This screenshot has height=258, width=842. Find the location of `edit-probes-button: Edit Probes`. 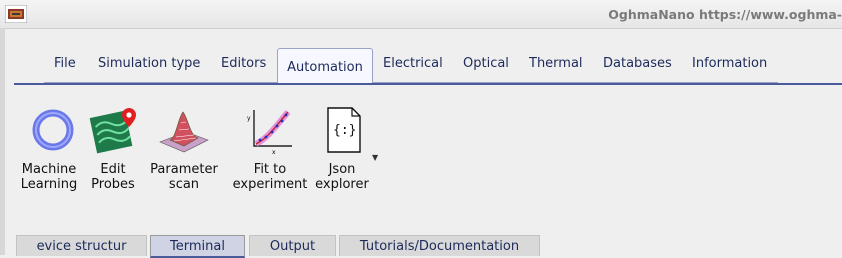

edit-probes-button: Edit Probes is located at coordinates (113, 150).